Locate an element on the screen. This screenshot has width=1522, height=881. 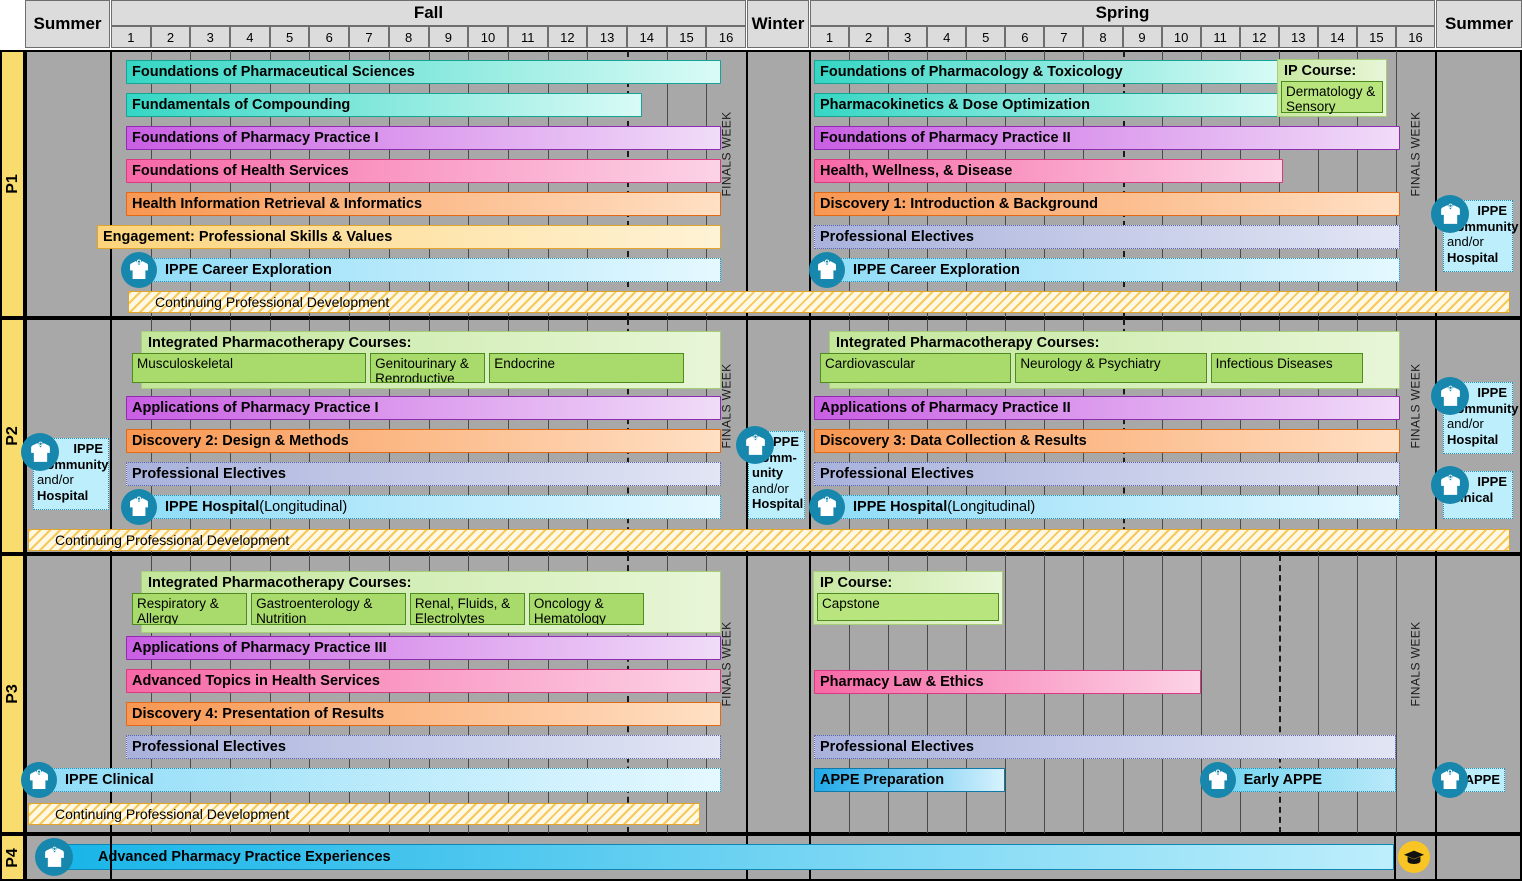
graduation-cap-icon is located at coordinates (1414, 857).